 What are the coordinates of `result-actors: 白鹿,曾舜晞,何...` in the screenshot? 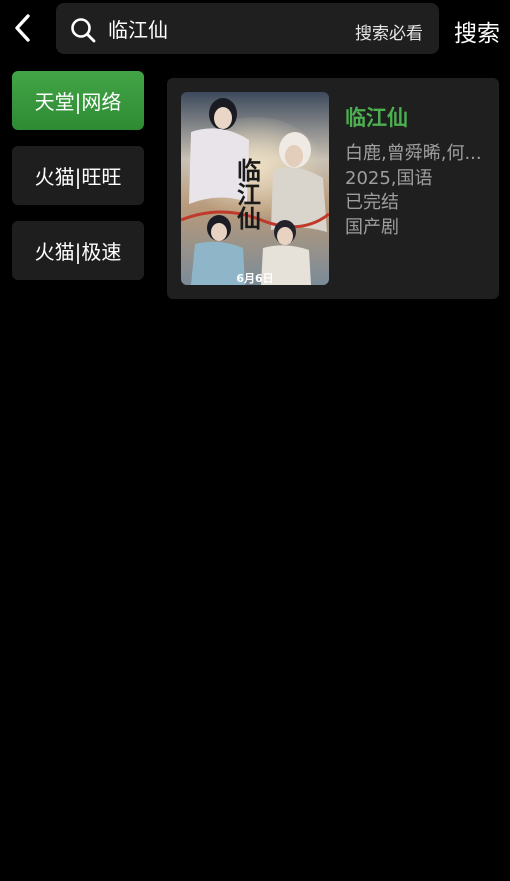 It's located at (413, 153).